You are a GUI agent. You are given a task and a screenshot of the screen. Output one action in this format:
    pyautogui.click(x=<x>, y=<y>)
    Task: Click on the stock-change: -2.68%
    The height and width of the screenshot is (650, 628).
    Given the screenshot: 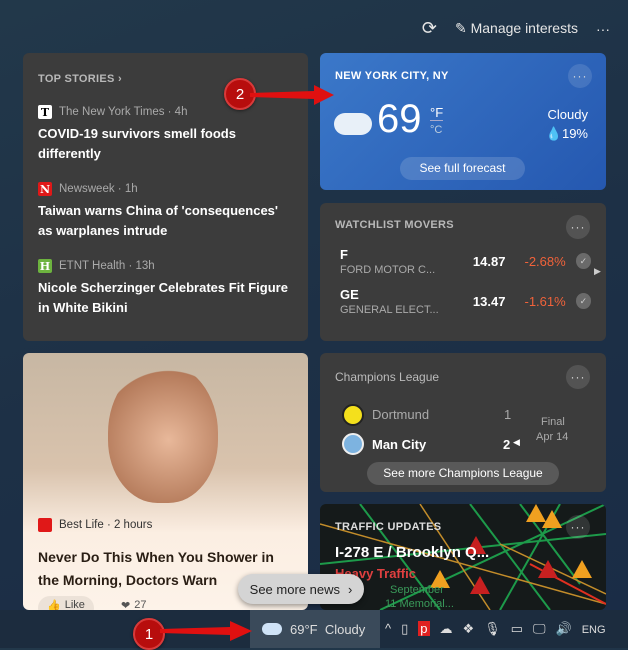 What is the action you would take?
    pyautogui.click(x=545, y=261)
    